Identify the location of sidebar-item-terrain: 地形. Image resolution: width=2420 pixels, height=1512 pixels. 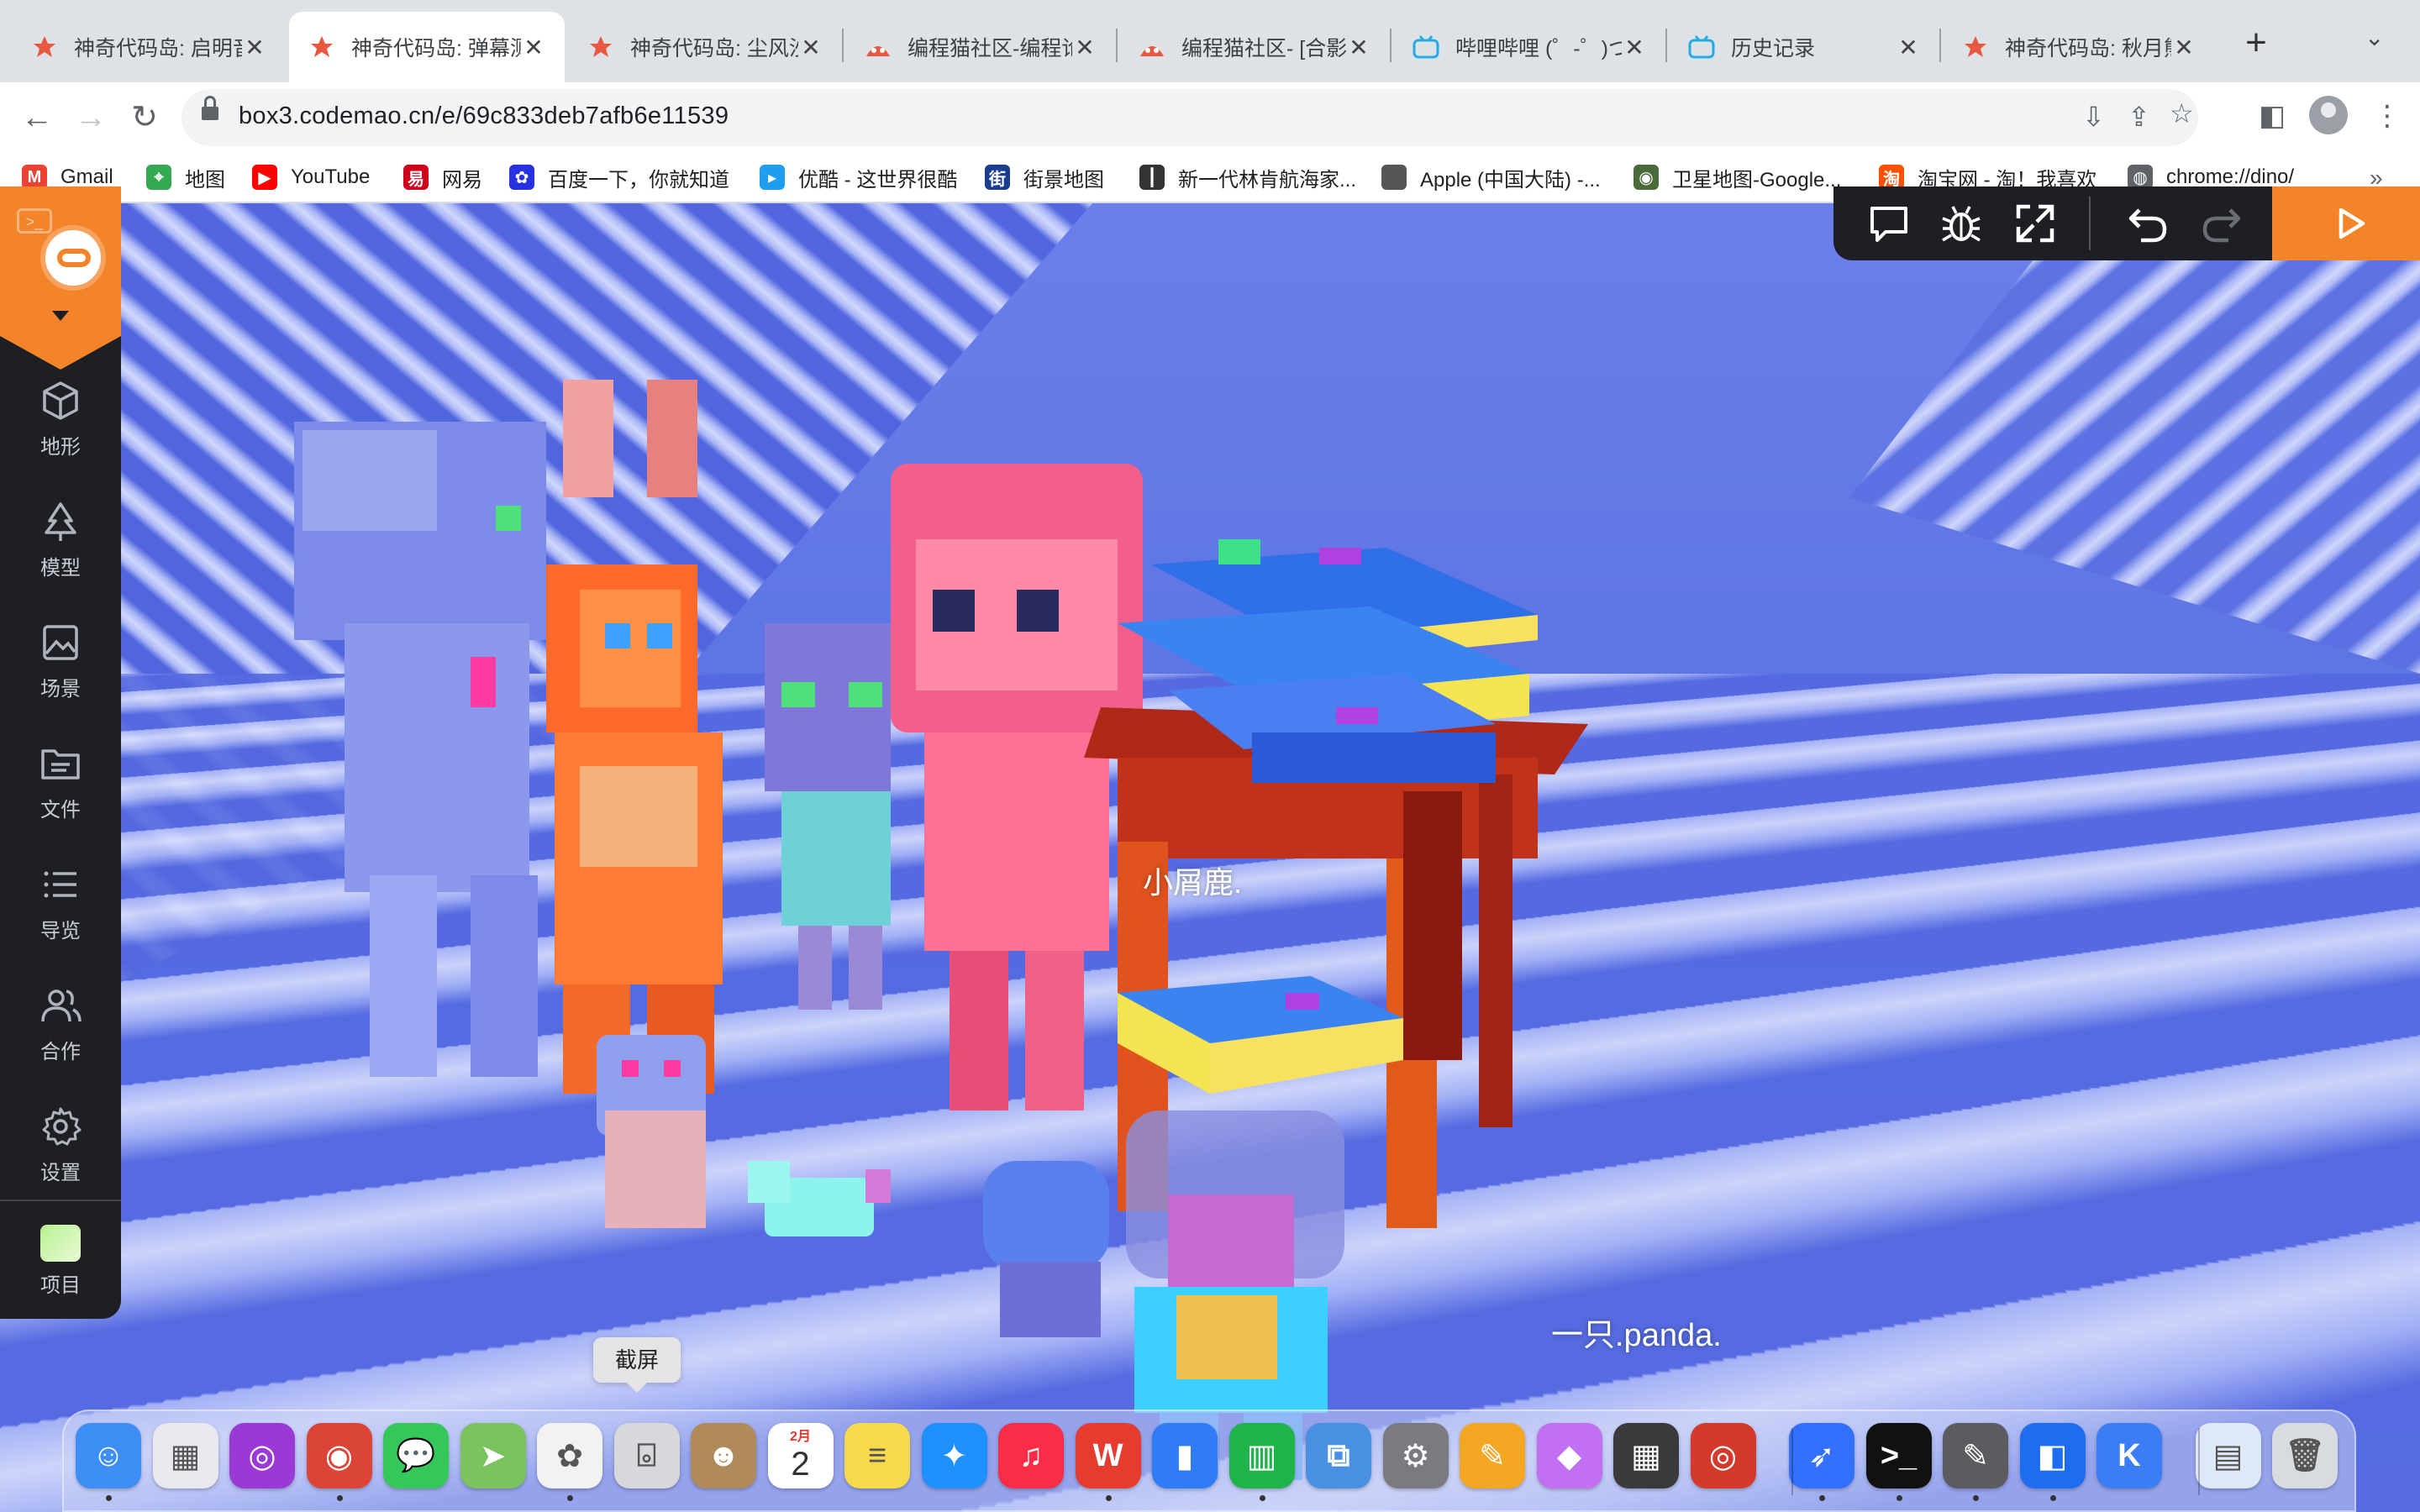
(60, 423).